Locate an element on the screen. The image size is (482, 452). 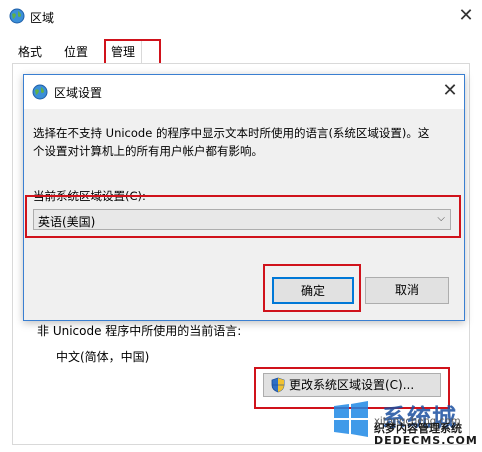
dialog-title: 区域设置 is located at coordinates (78, 93).